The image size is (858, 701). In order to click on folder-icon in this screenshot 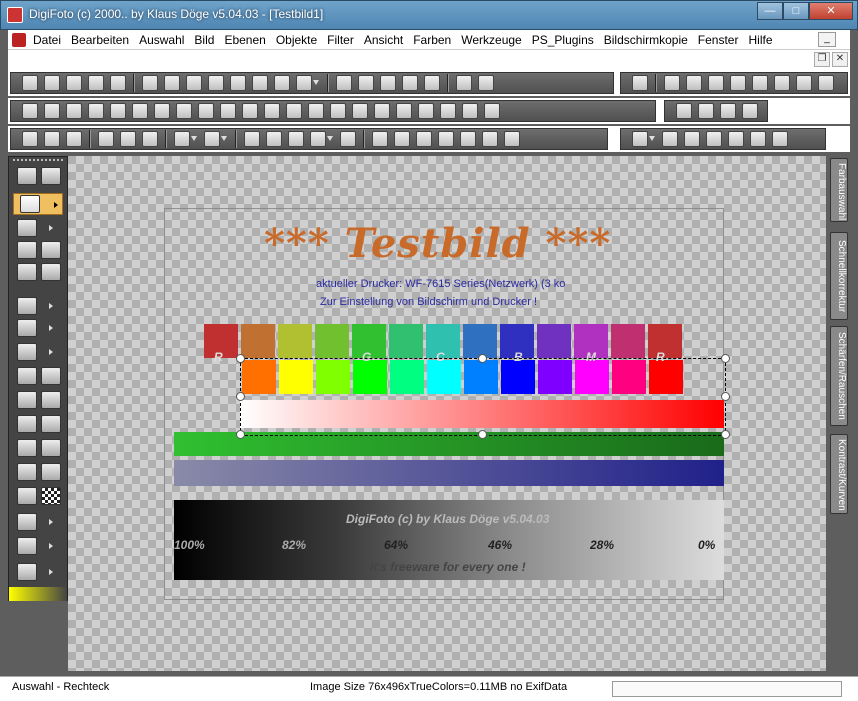, I will do `click(172, 83)`.